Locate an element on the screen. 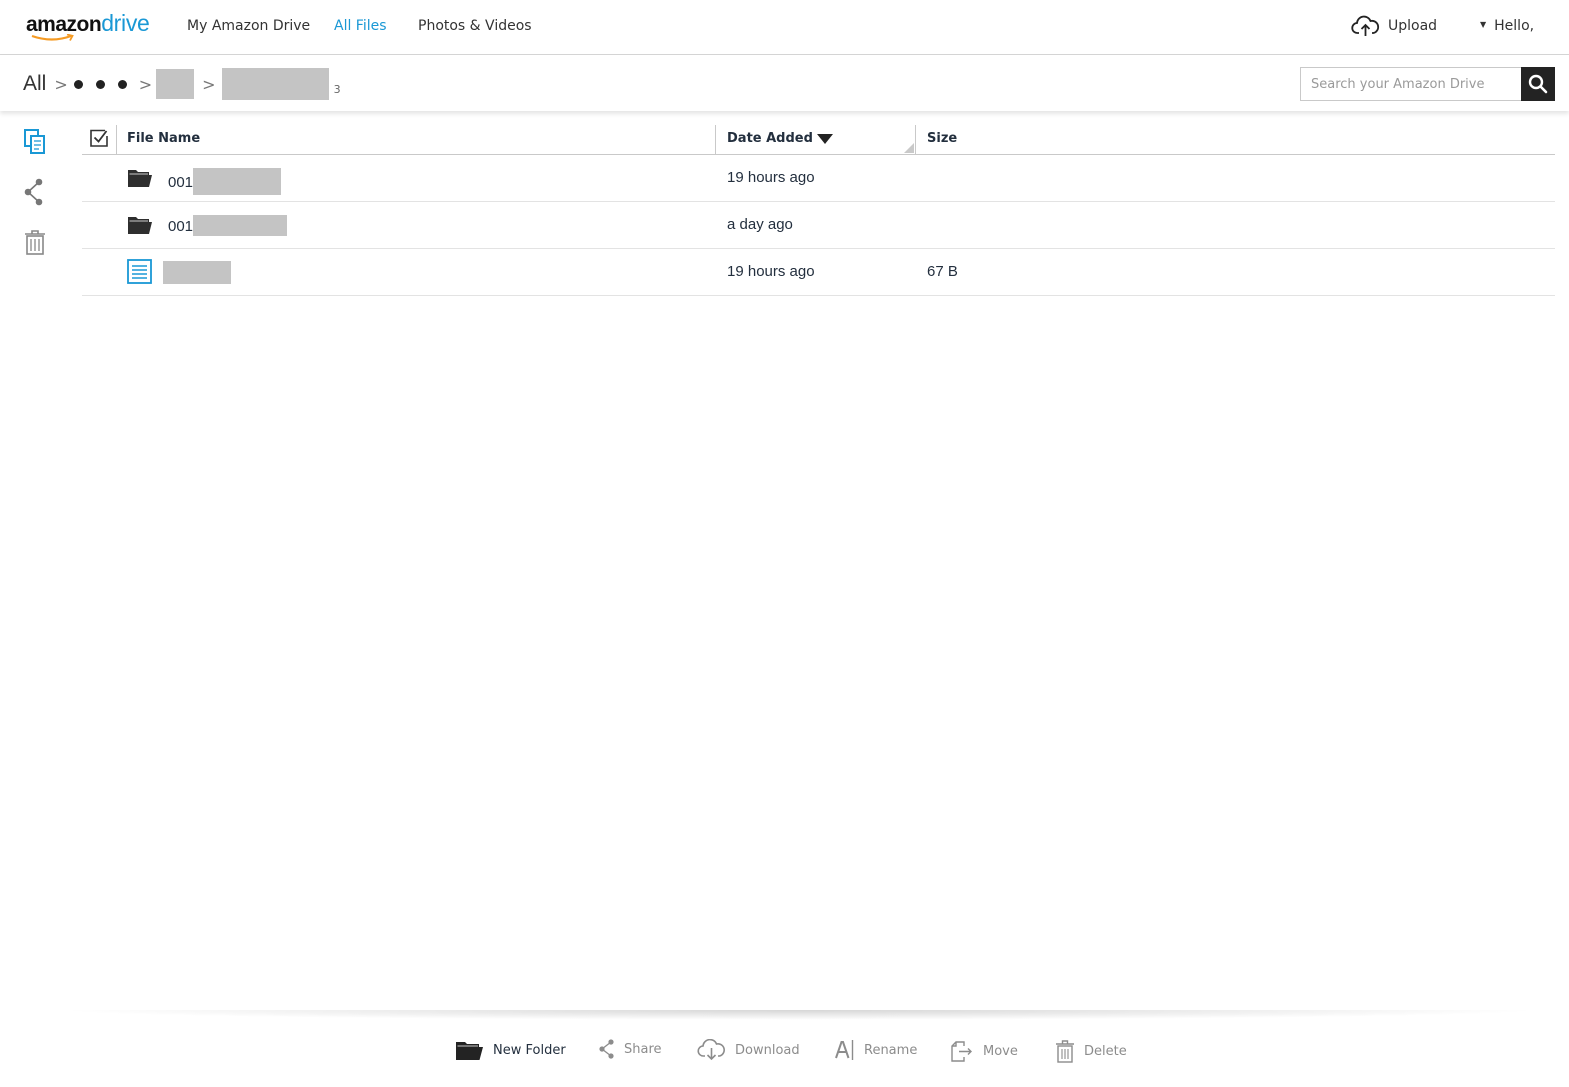 The width and height of the screenshot is (1569, 1087). nav-all-files: All Files is located at coordinates (360, 26).